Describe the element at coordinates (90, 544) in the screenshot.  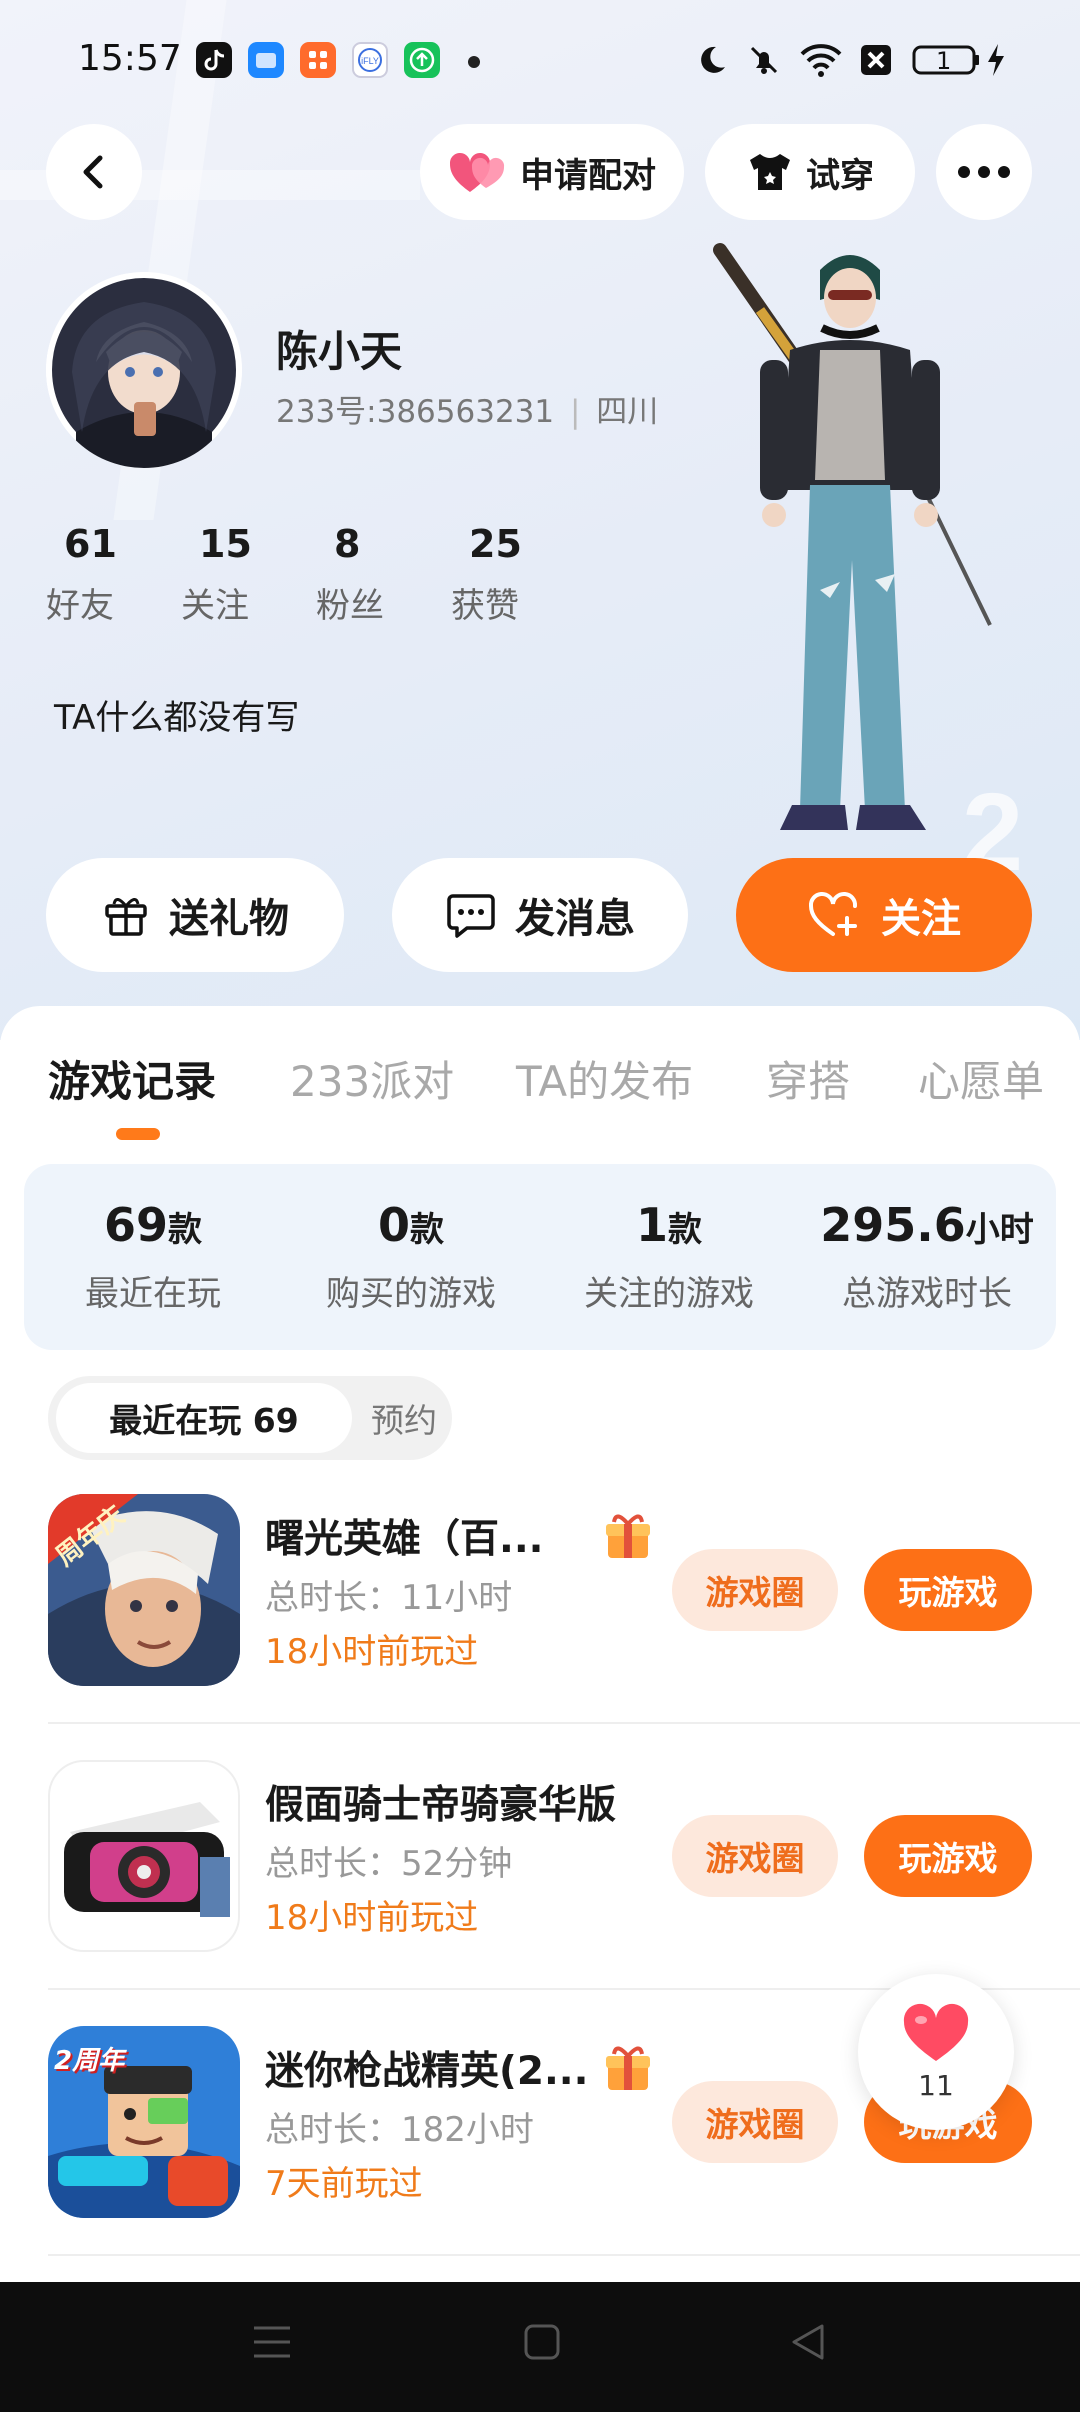
I see `stat-number: 61` at that location.